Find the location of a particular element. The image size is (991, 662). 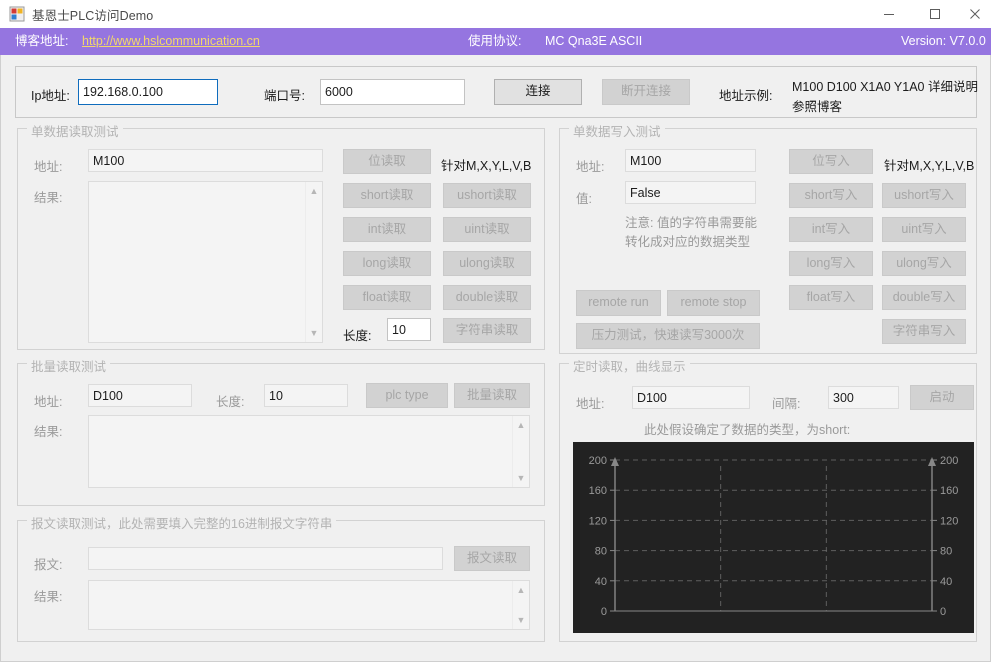

message-read-title: 报文读取测试，此处需要填入完整的16进制报文字符串 is located at coordinates (182, 522).